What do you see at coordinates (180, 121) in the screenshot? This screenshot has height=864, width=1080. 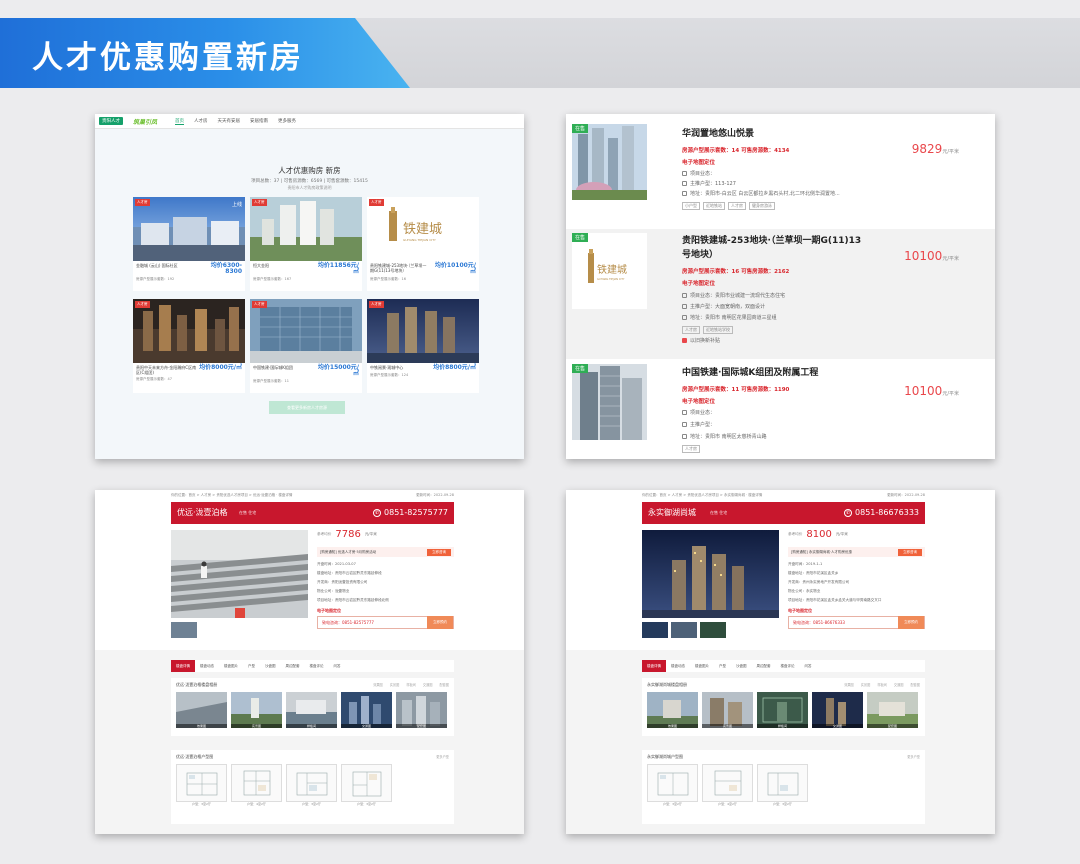 I see `nav-home: 首页` at bounding box center [180, 121].